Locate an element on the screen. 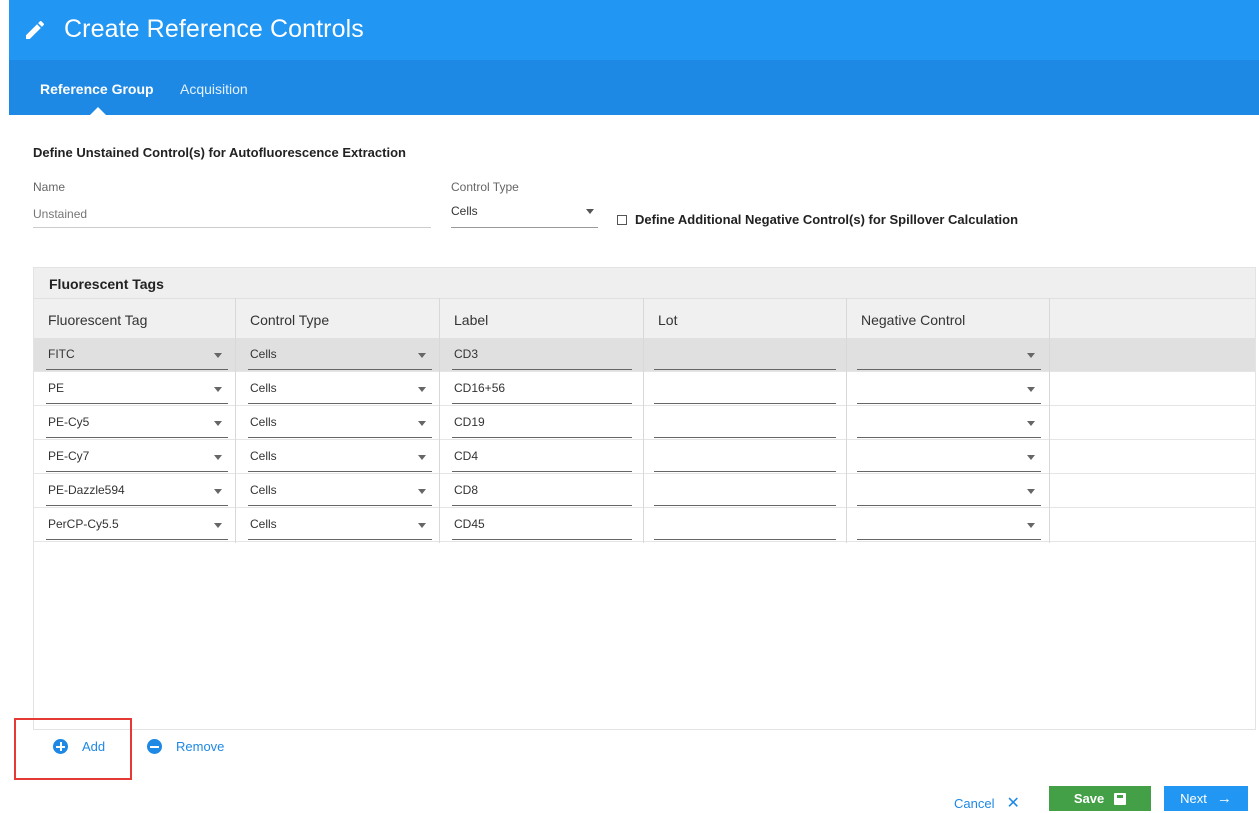 This screenshot has width=1259, height=813. fluorescent-tag-select-value: PE is located at coordinates (56, 388).